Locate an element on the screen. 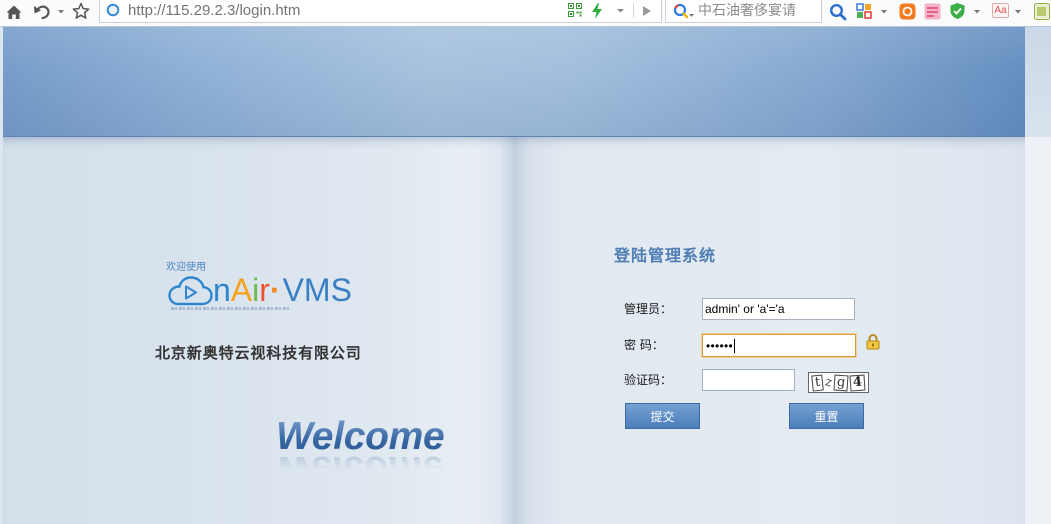 The height and width of the screenshot is (524, 1051). undo-icon is located at coordinates (42, 11).